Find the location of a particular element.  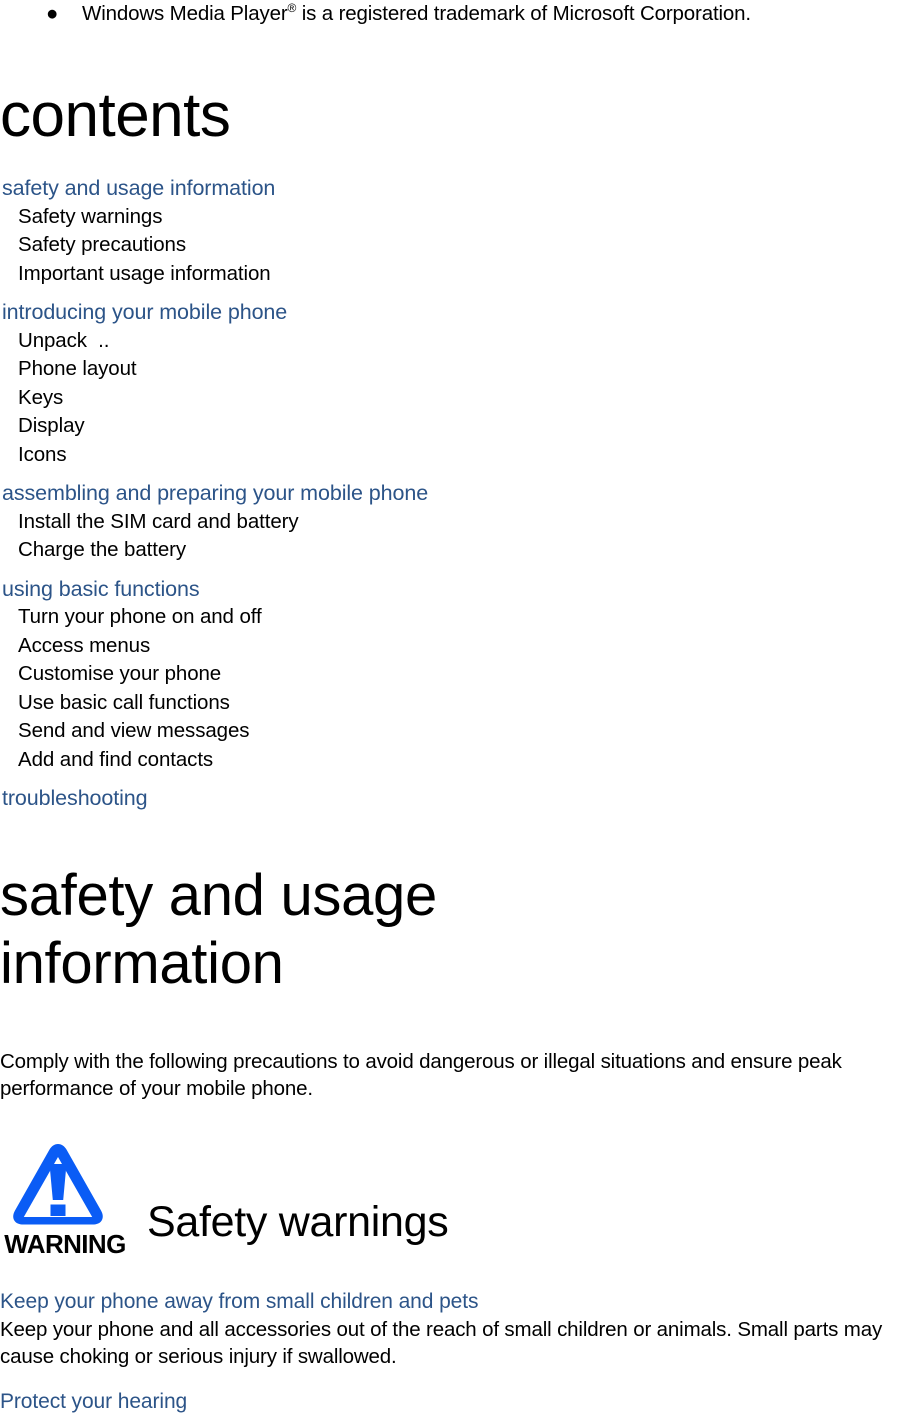

toc-item-install-the-sim-card-and-battery: Install the SIM card and battery is located at coordinates (456, 522).